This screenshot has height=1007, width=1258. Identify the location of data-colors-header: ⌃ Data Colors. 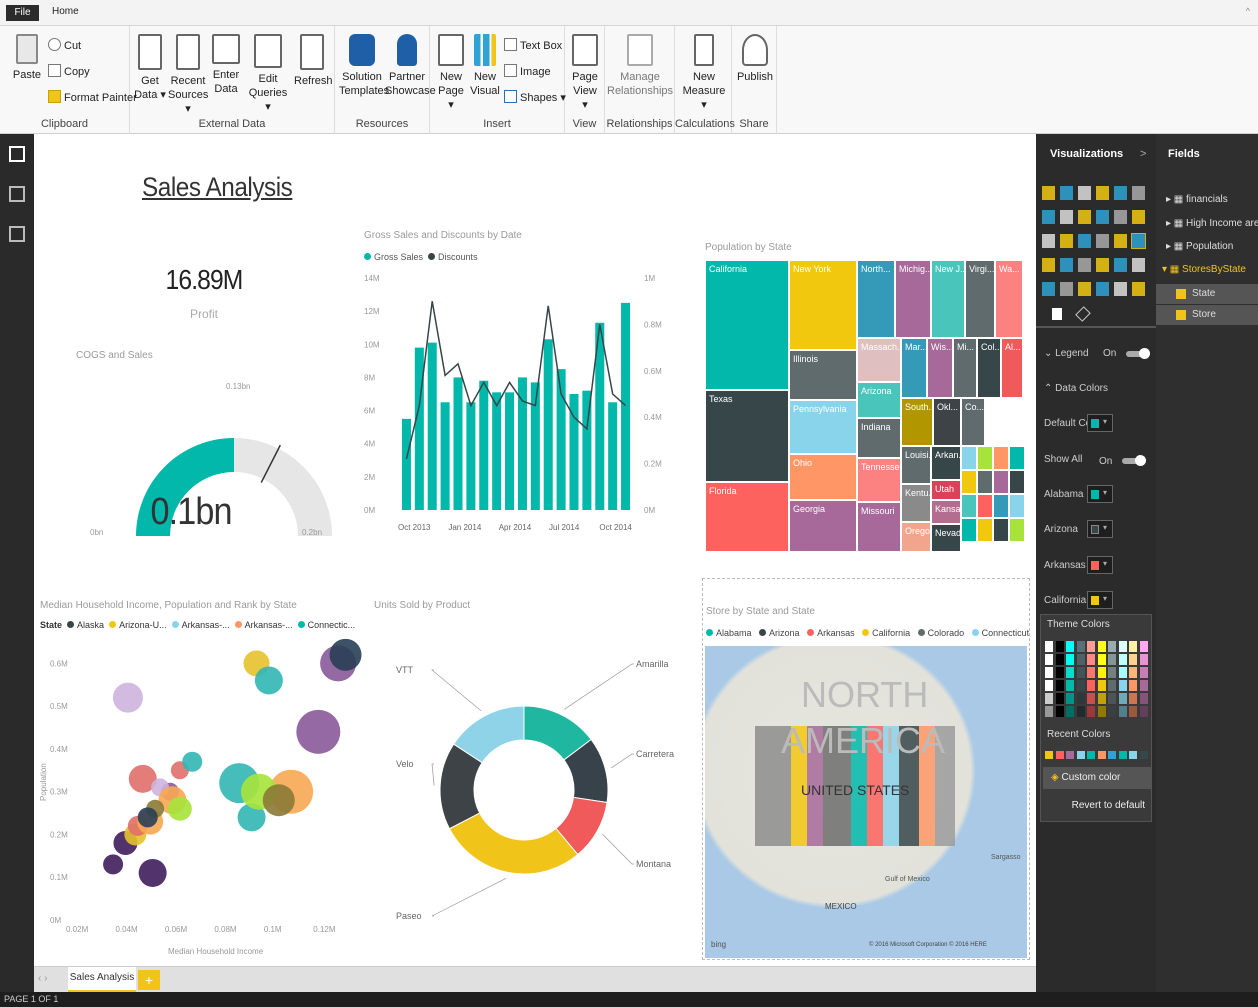
(1076, 388).